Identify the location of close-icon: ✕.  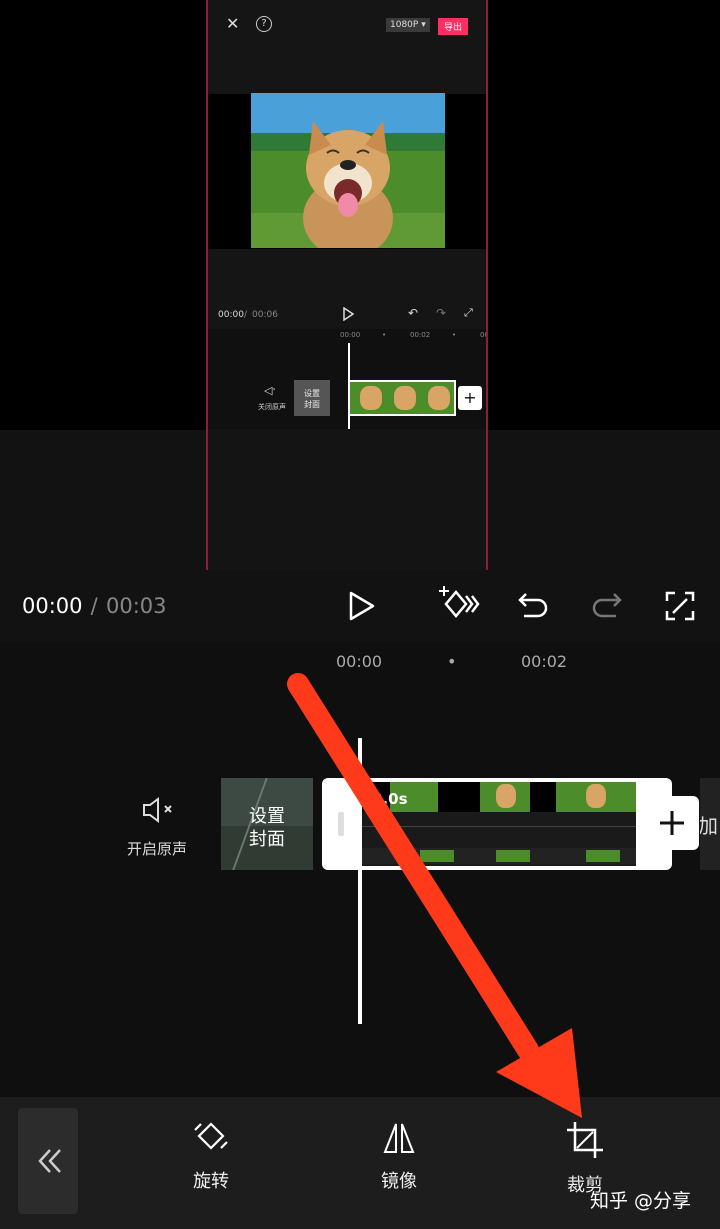
(233, 23).